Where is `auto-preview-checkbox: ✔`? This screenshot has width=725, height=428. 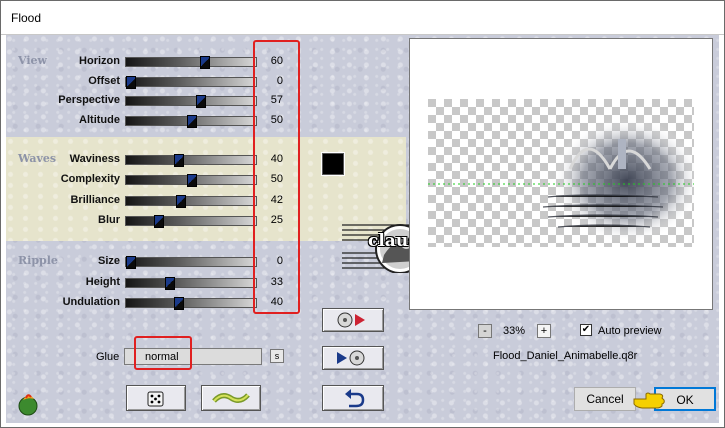 auto-preview-checkbox: ✔ is located at coordinates (586, 330).